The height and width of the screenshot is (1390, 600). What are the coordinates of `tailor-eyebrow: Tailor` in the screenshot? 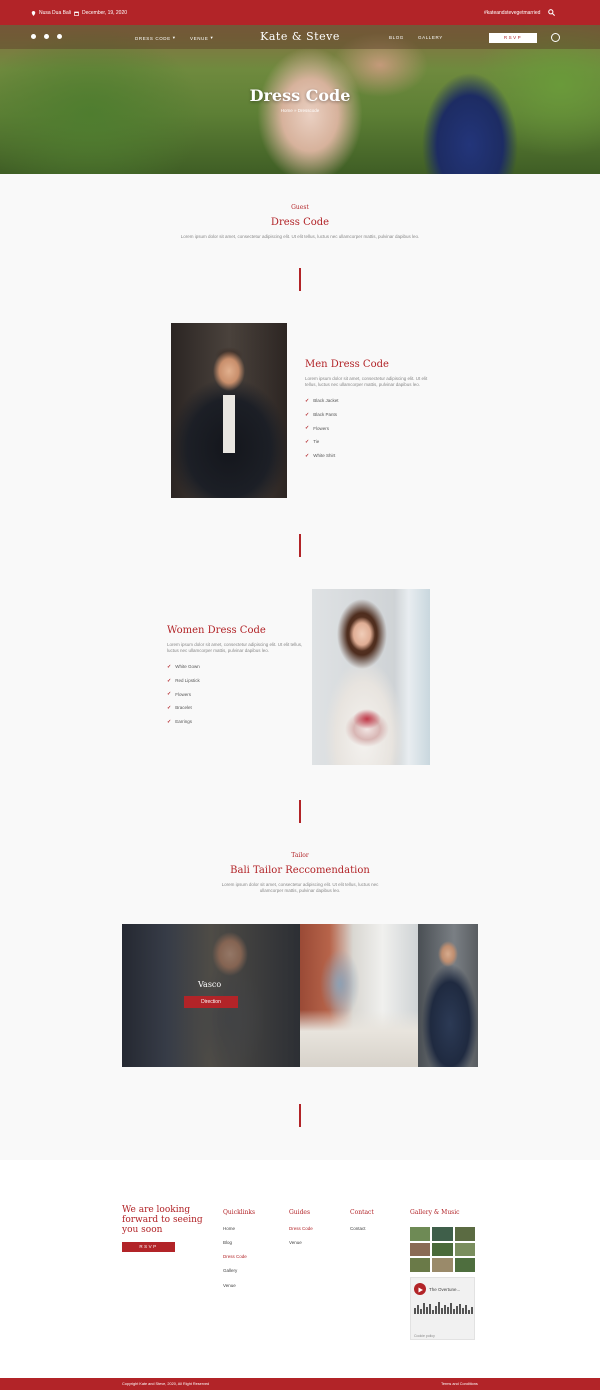 It's located at (300, 855).